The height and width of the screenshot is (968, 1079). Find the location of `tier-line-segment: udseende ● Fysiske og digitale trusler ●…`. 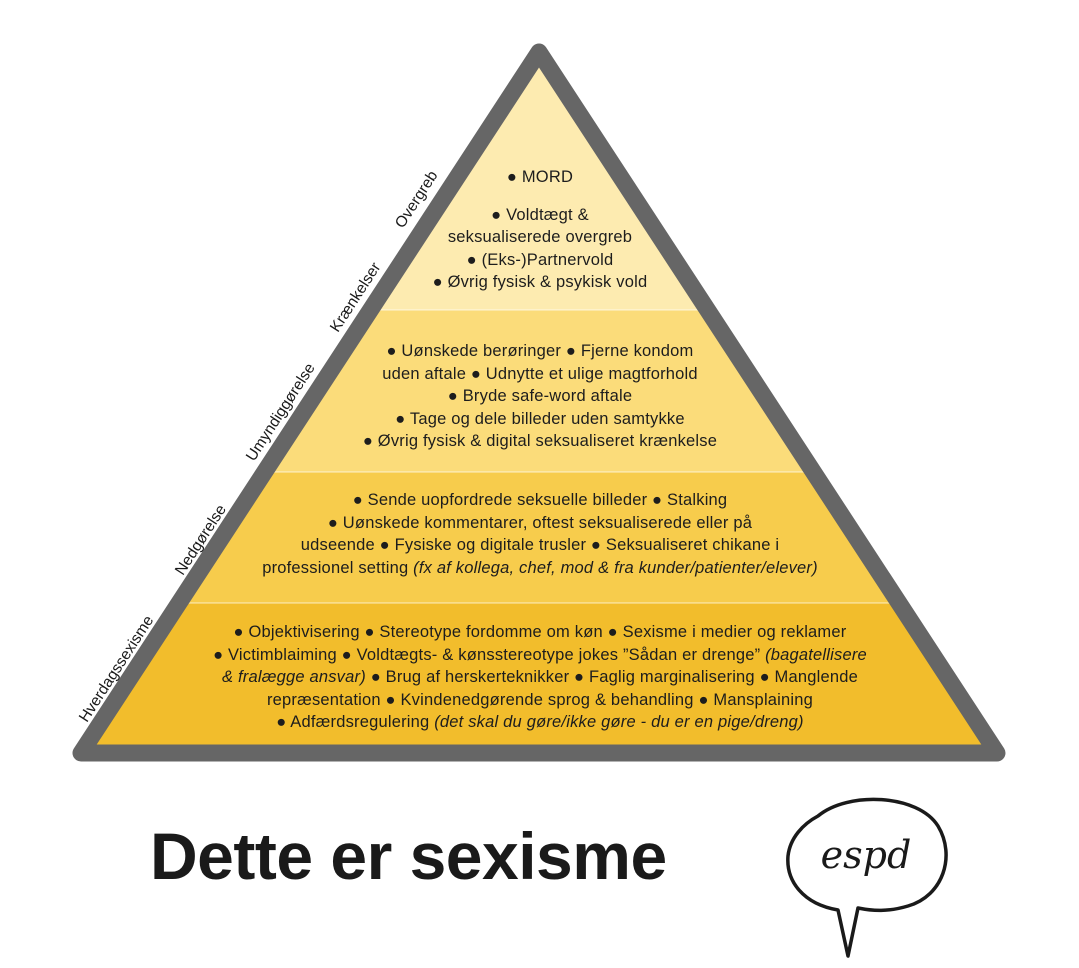

tier-line-segment: udseende ● Fysiske og digitale trusler ●… is located at coordinates (540, 545).